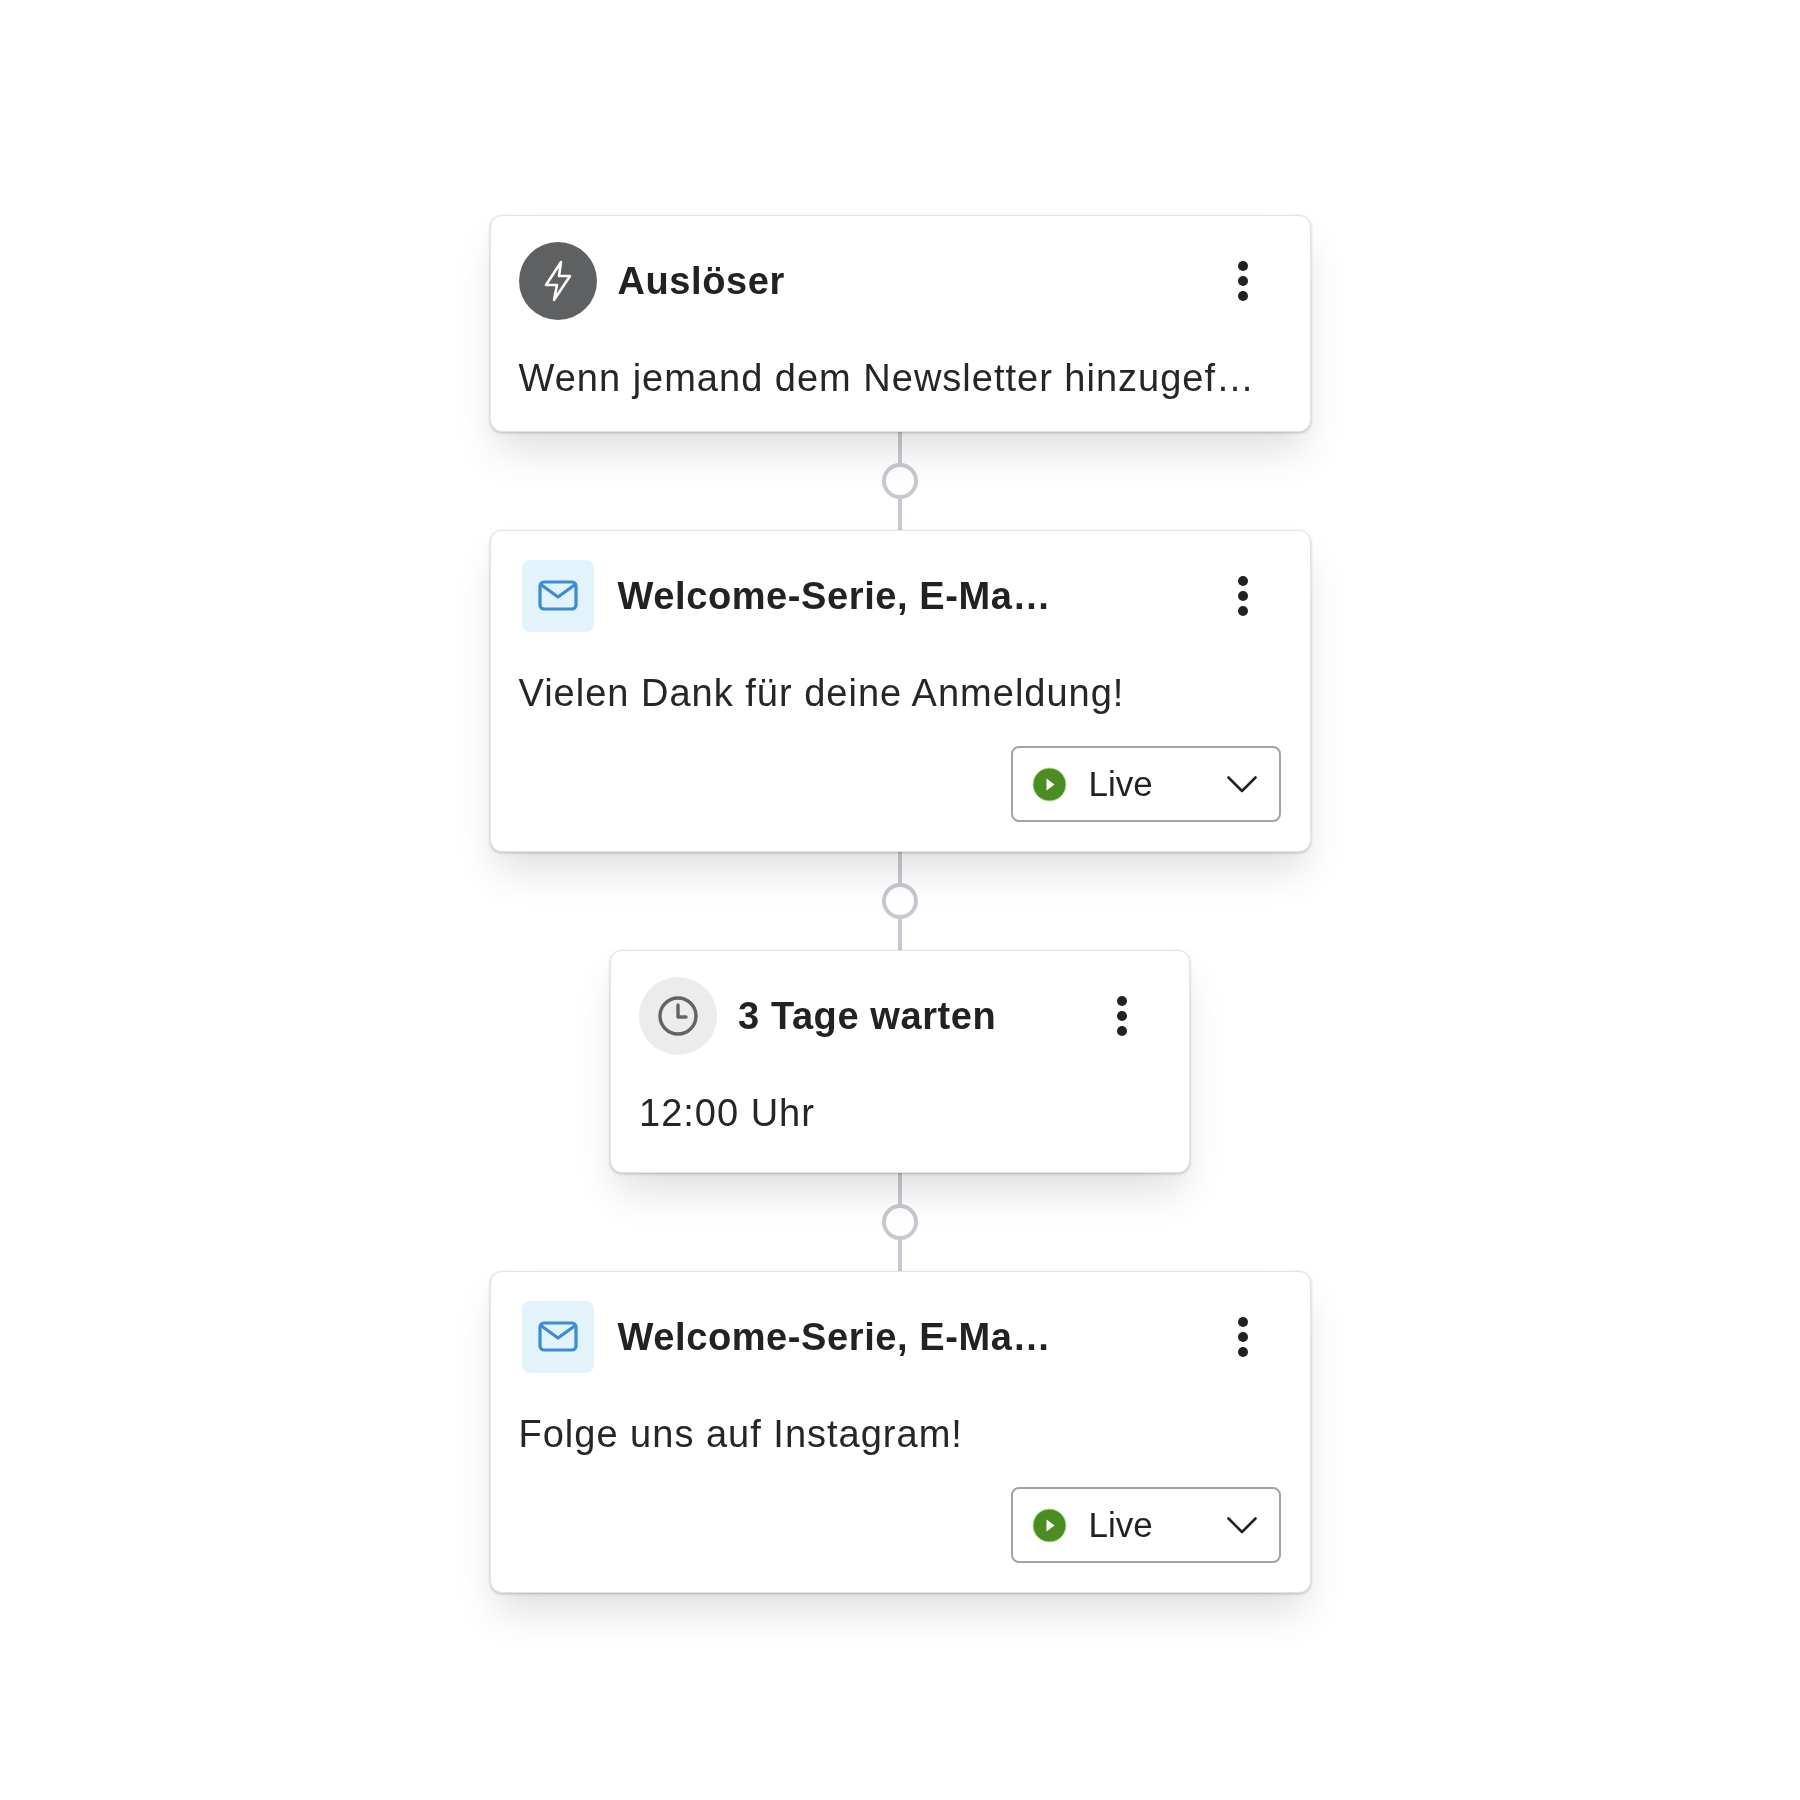 This screenshot has width=1800, height=1800. What do you see at coordinates (727, 1113) in the screenshot?
I see `step-description: 12:00 Uhr` at bounding box center [727, 1113].